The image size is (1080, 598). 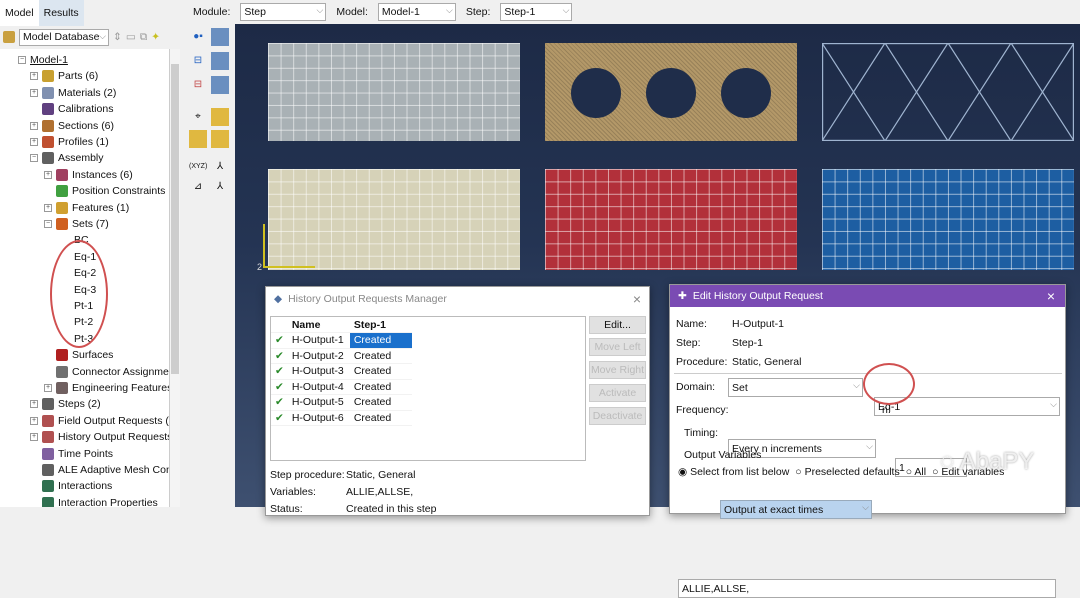 I want to click on tree-item-label: Calibrations, so click(x=86, y=109).